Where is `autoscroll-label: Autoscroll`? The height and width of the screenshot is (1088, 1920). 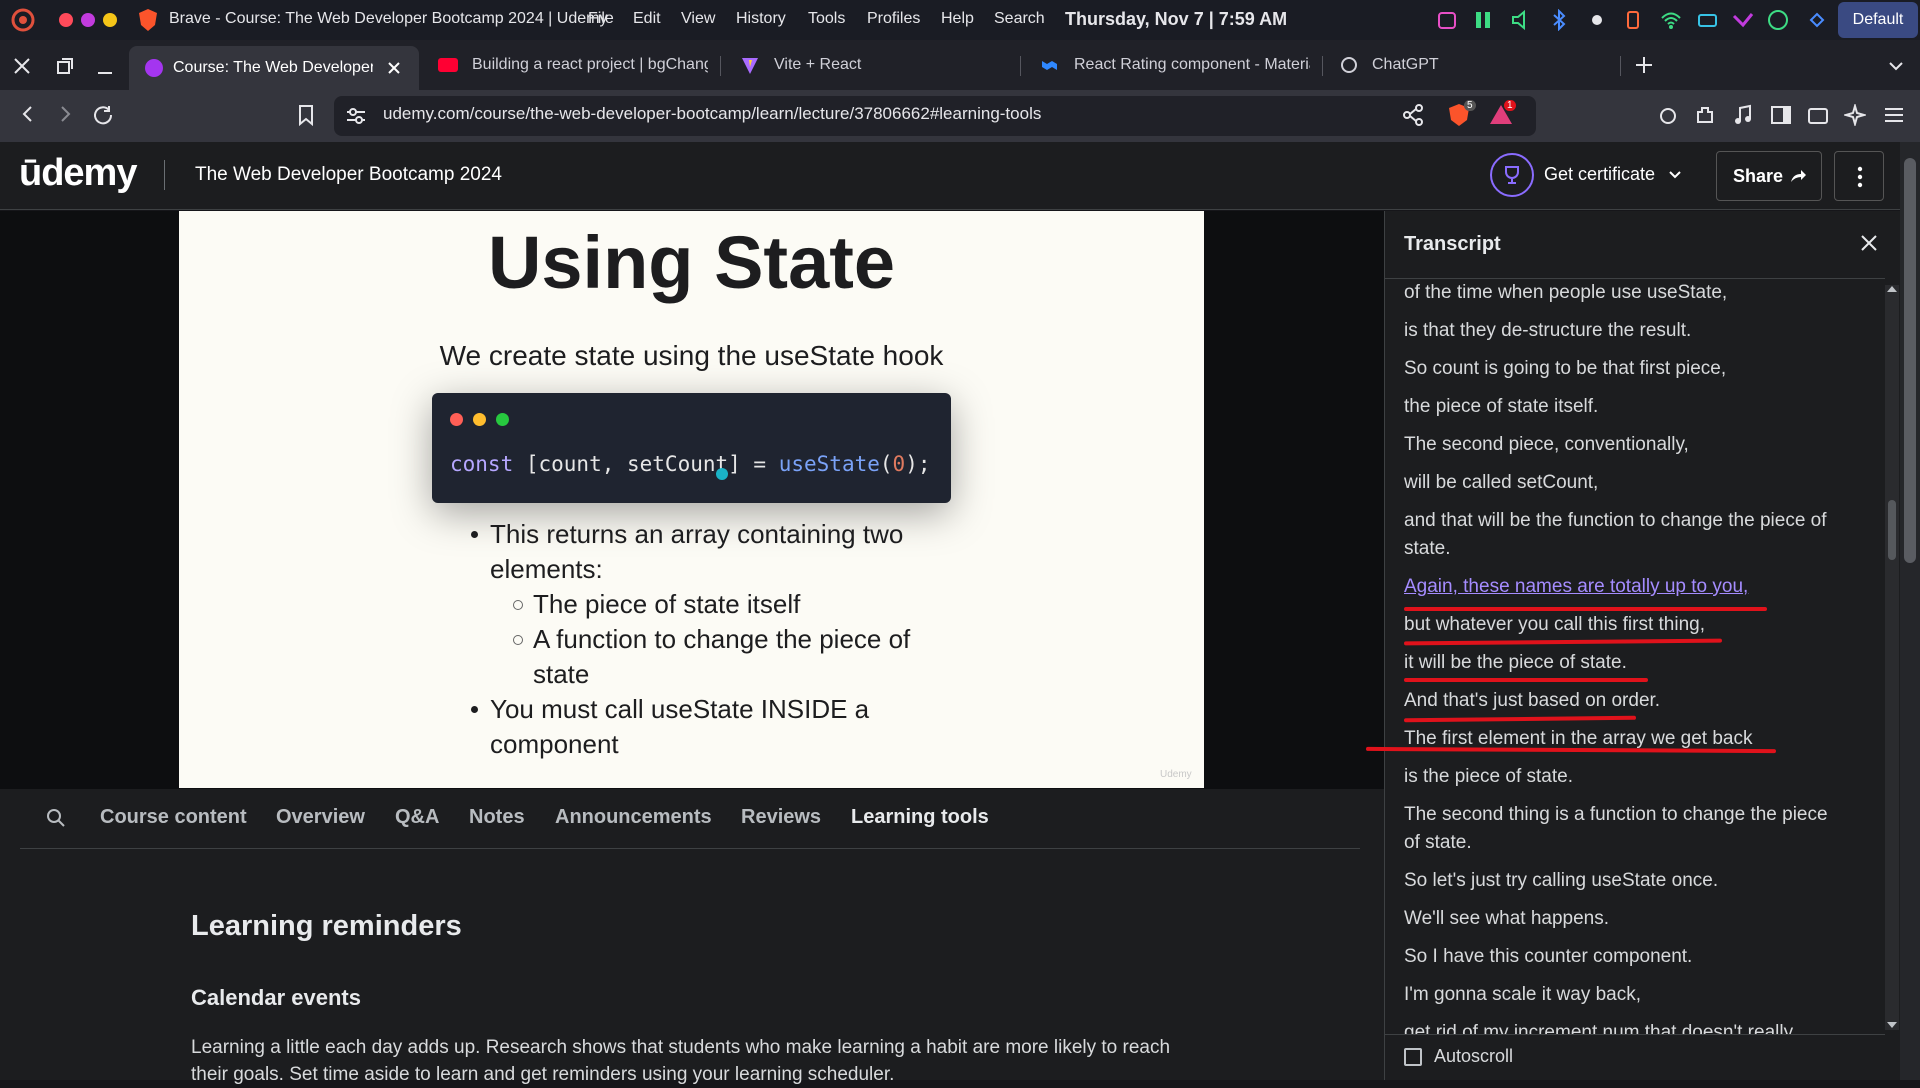
autoscroll-label: Autoscroll is located at coordinates (1473, 1056).